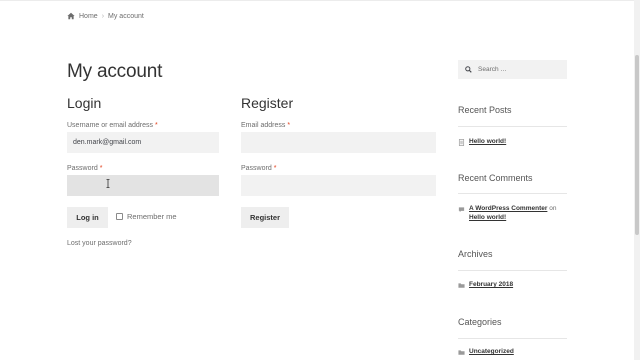 The width and height of the screenshot is (640, 360). What do you see at coordinates (107, 142) in the screenshot?
I see `username-value: den.mark@gmail.com` at bounding box center [107, 142].